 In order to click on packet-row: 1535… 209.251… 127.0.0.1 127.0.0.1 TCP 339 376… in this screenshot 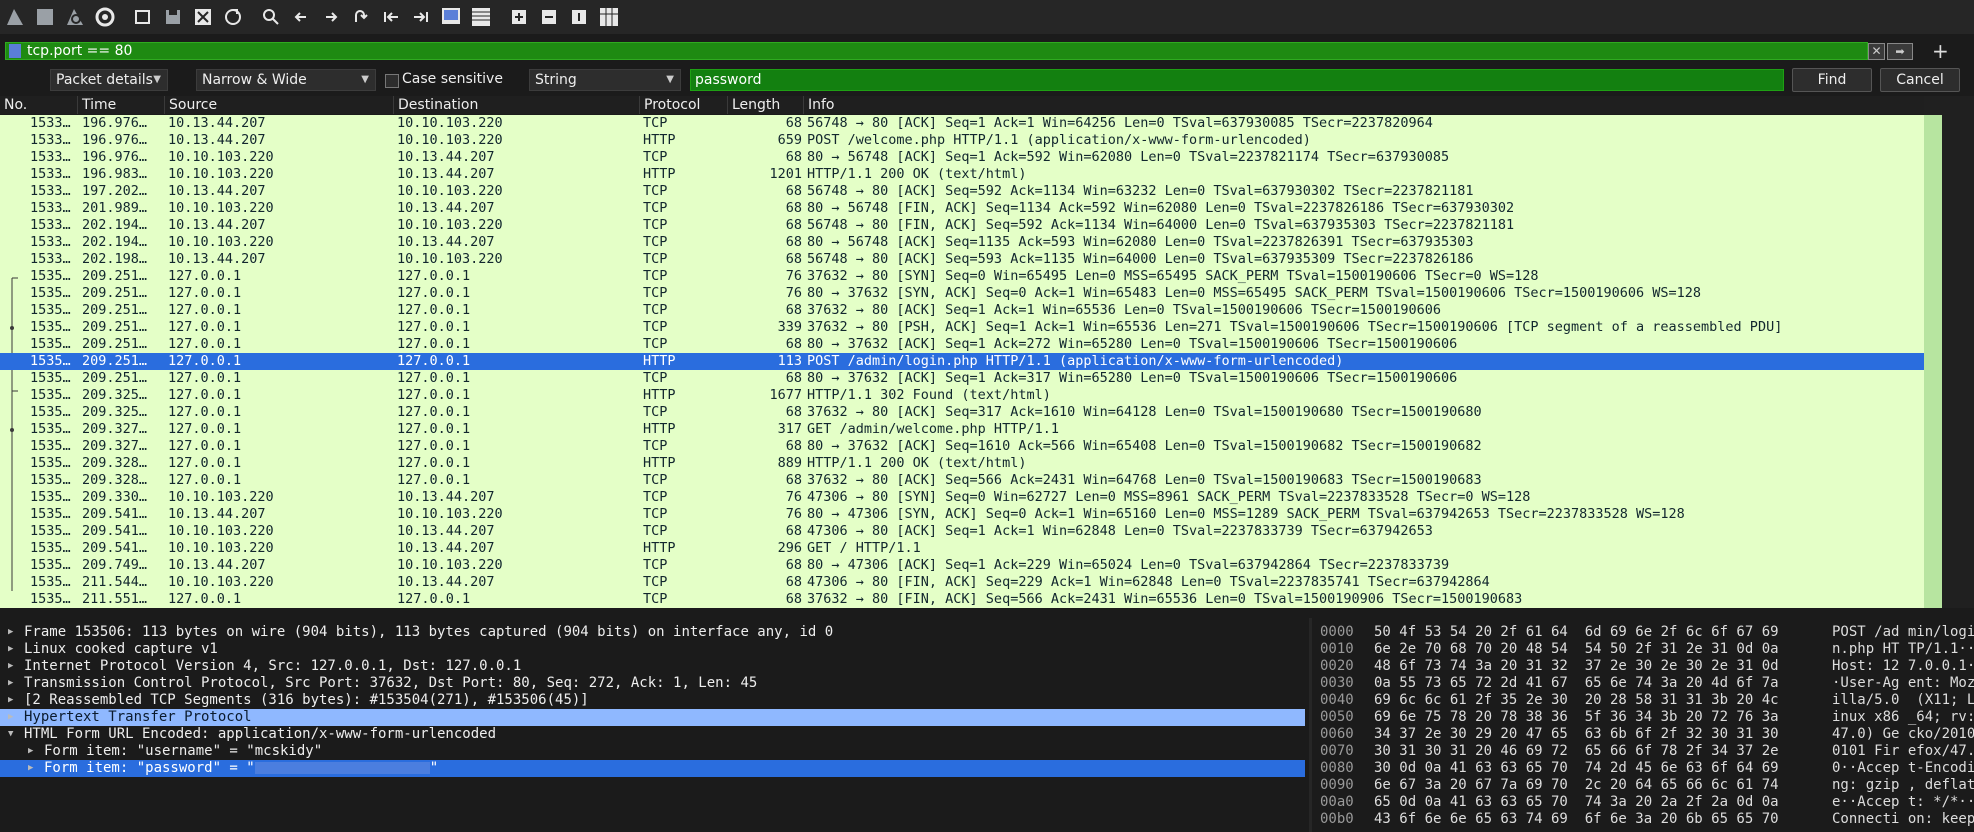, I will do `click(962, 327)`.